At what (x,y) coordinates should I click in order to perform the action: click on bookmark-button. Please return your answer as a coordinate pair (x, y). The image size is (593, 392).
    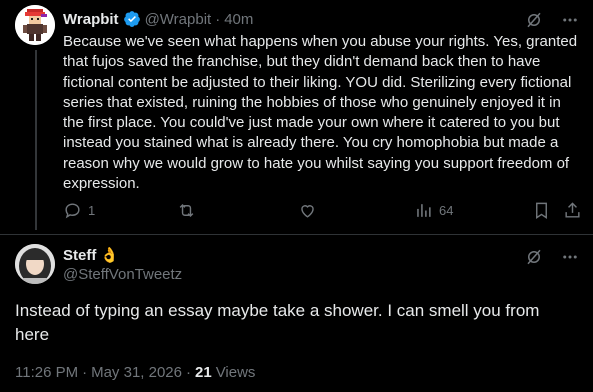
    Looking at the image, I should click on (541, 210).